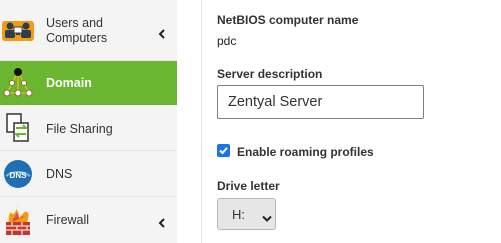  What do you see at coordinates (18, 128) in the screenshot?
I see `file-sharing-icon` at bounding box center [18, 128].